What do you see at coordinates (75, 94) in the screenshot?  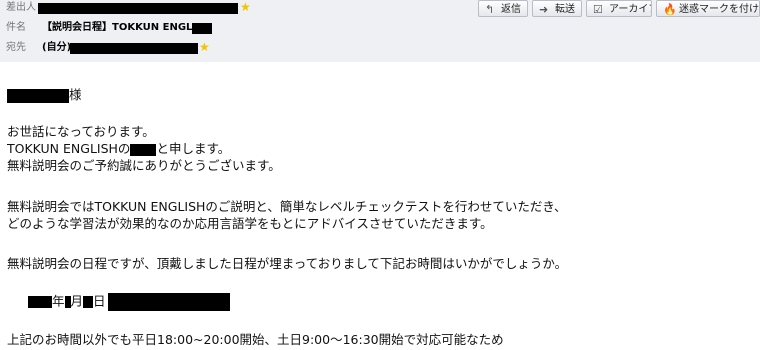 I see `salutation-suffix: 様` at bounding box center [75, 94].